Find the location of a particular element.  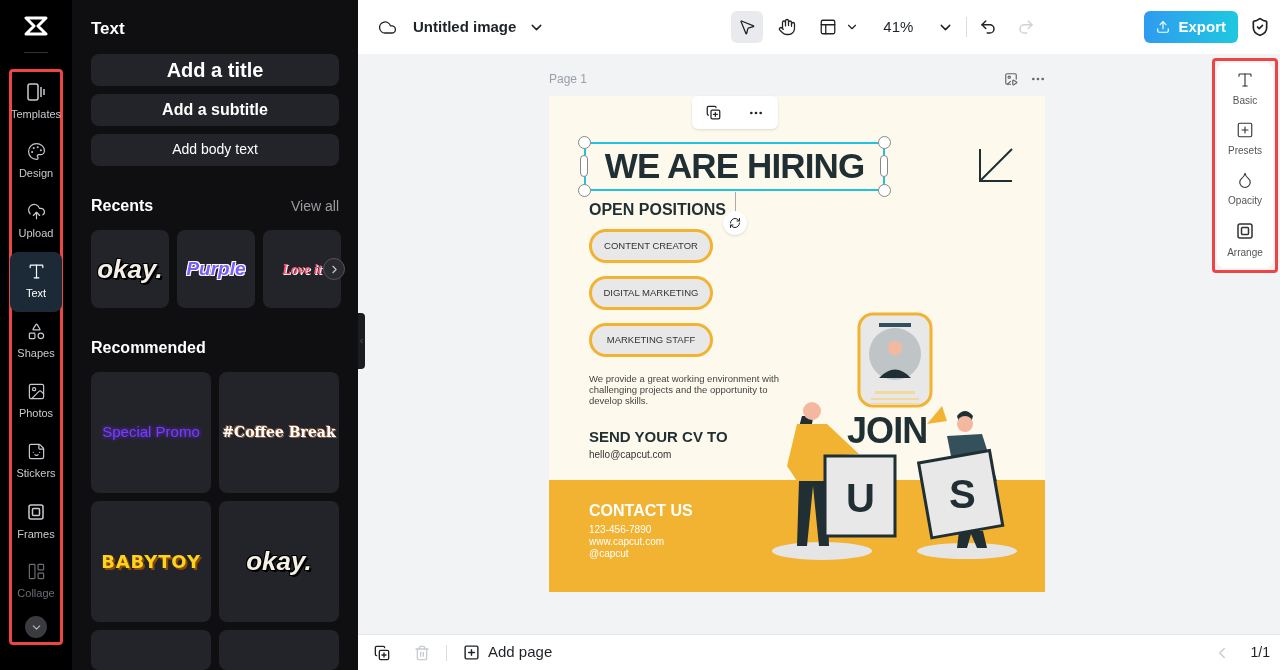

position-pill: CONTENT CREATOR is located at coordinates (651, 246).